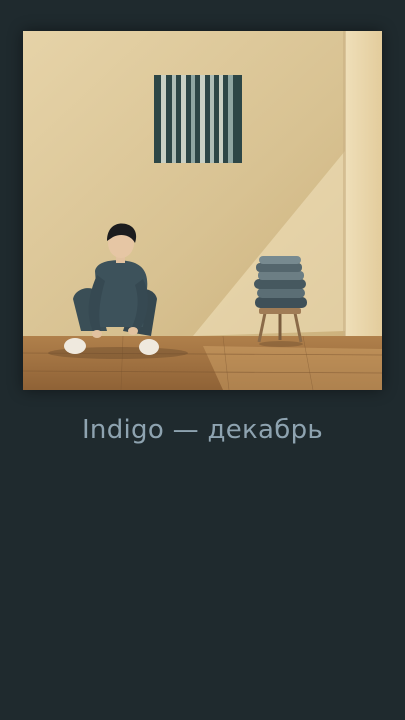  What do you see at coordinates (363, 193) in the screenshot?
I see `side-wall` at bounding box center [363, 193].